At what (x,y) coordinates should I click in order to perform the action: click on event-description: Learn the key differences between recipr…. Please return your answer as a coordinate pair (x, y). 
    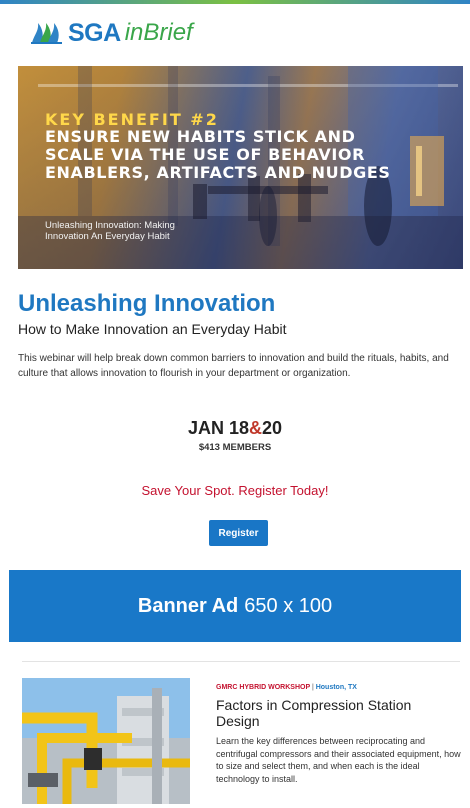
    Looking at the image, I should click on (338, 760).